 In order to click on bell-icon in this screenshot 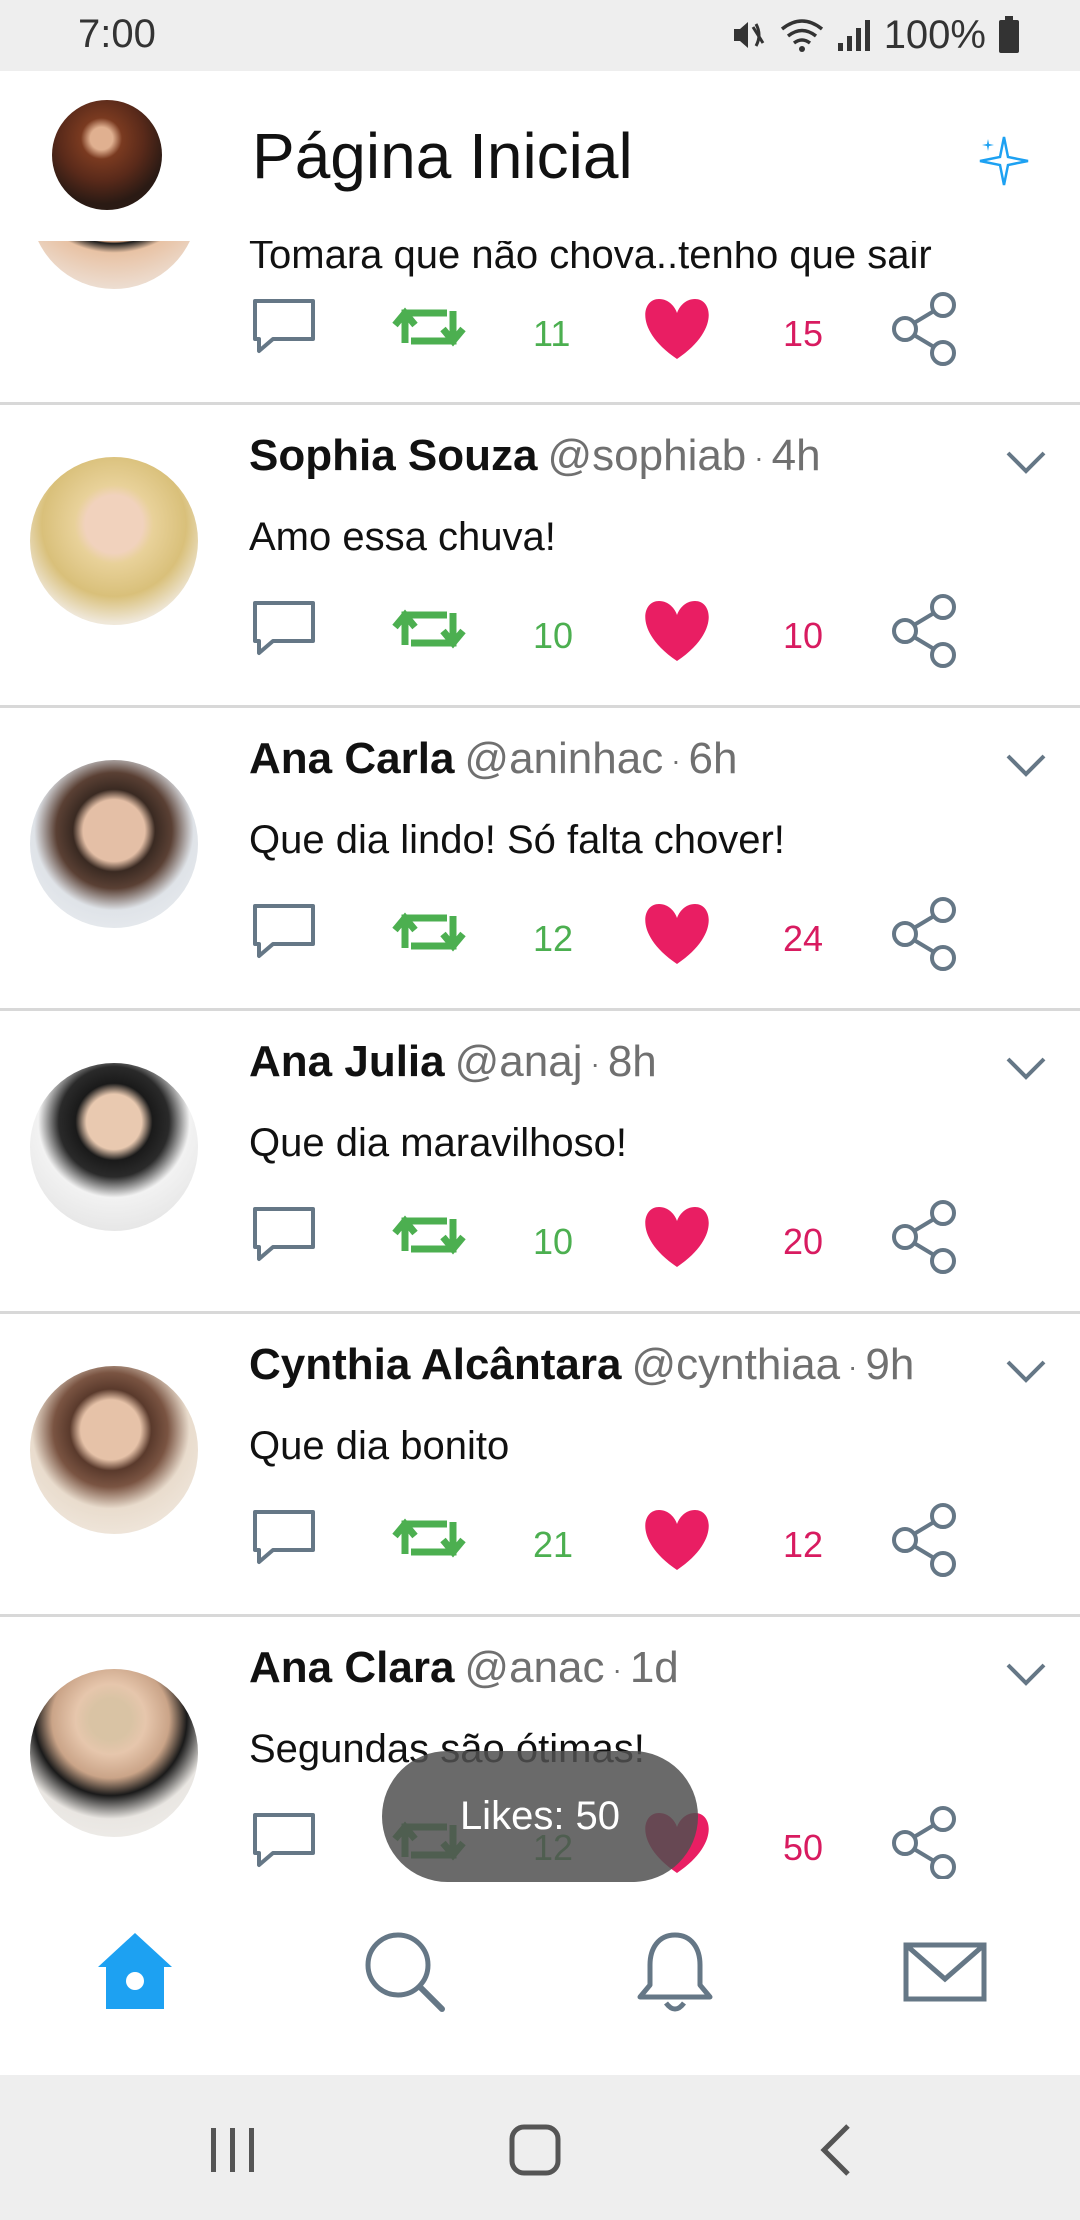, I will do `click(675, 1972)`.